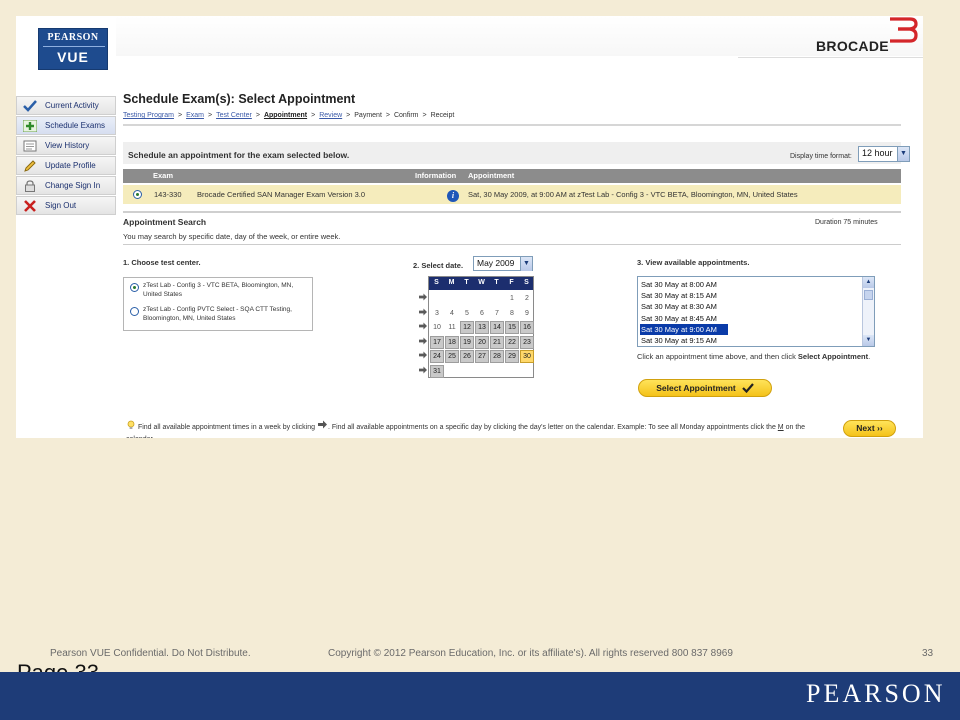 The image size is (960, 720). What do you see at coordinates (437, 371) in the screenshot?
I see `calendar-day: 31` at bounding box center [437, 371].